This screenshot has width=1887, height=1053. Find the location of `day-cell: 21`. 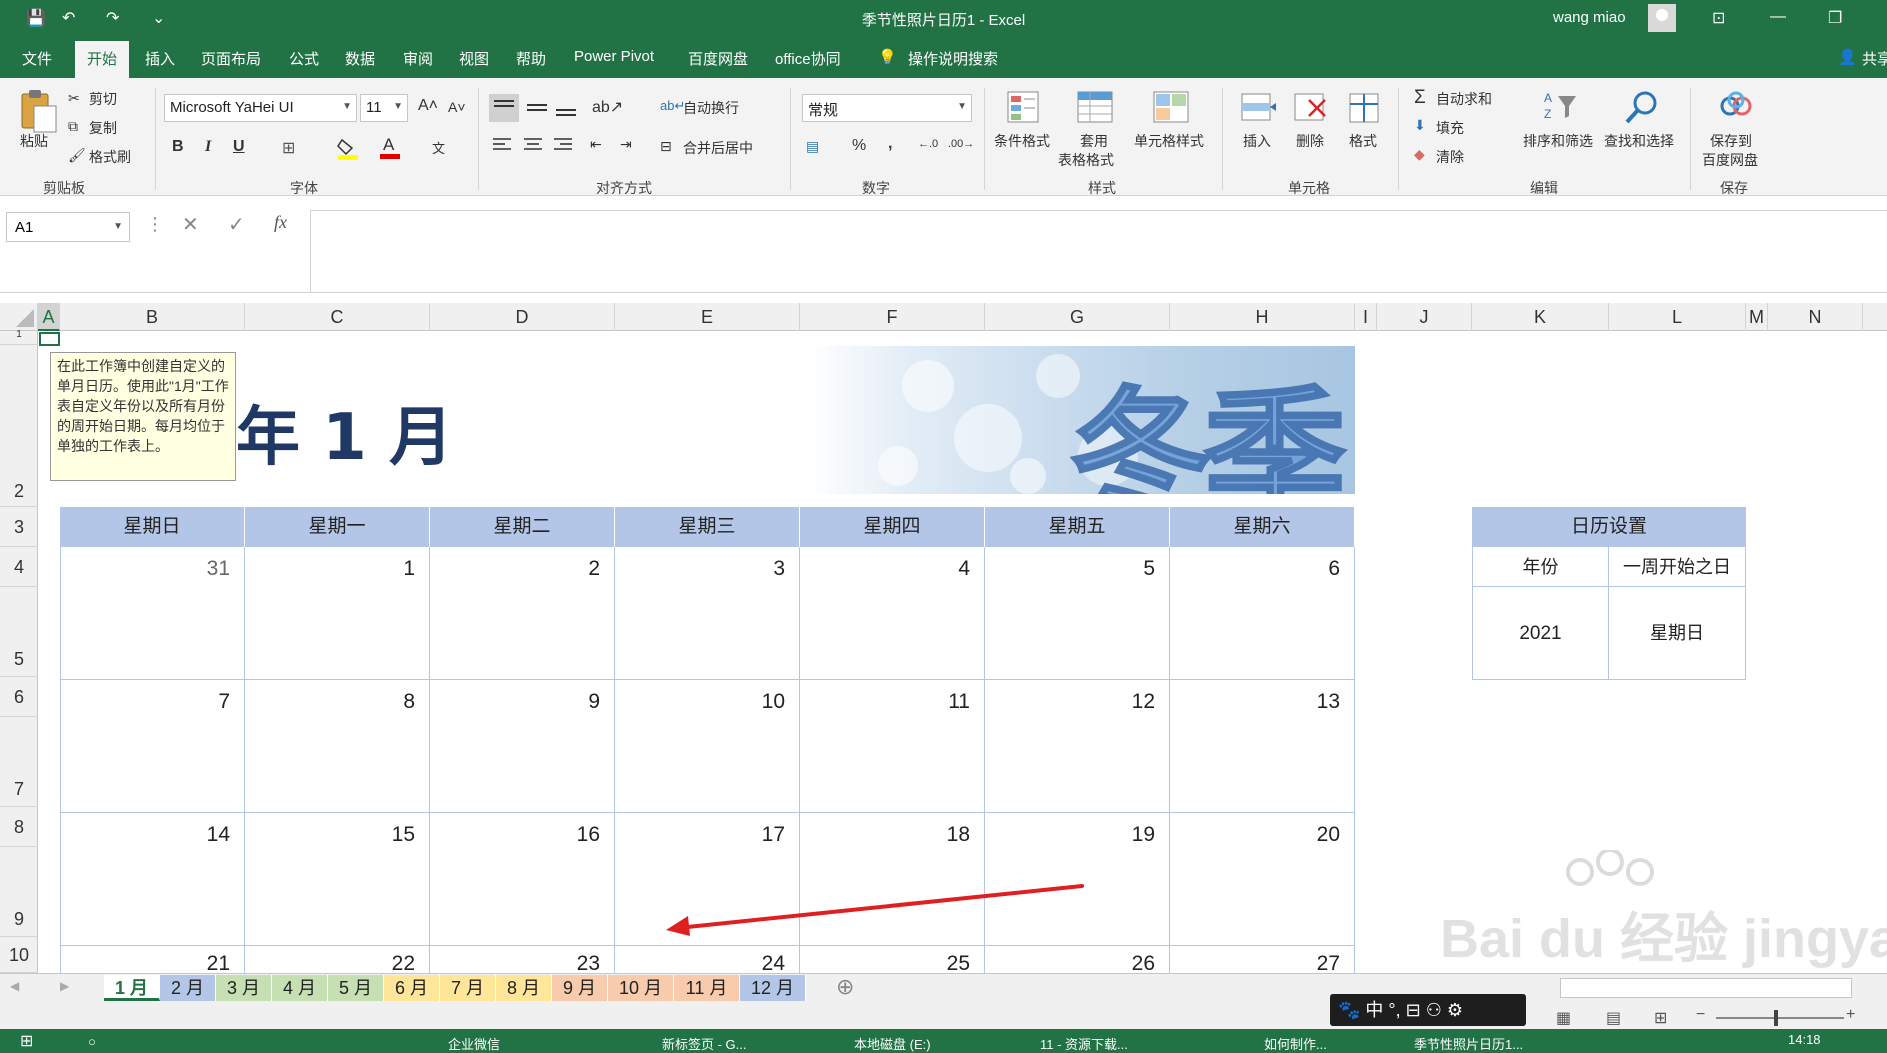

day-cell: 21 is located at coordinates (152, 959).